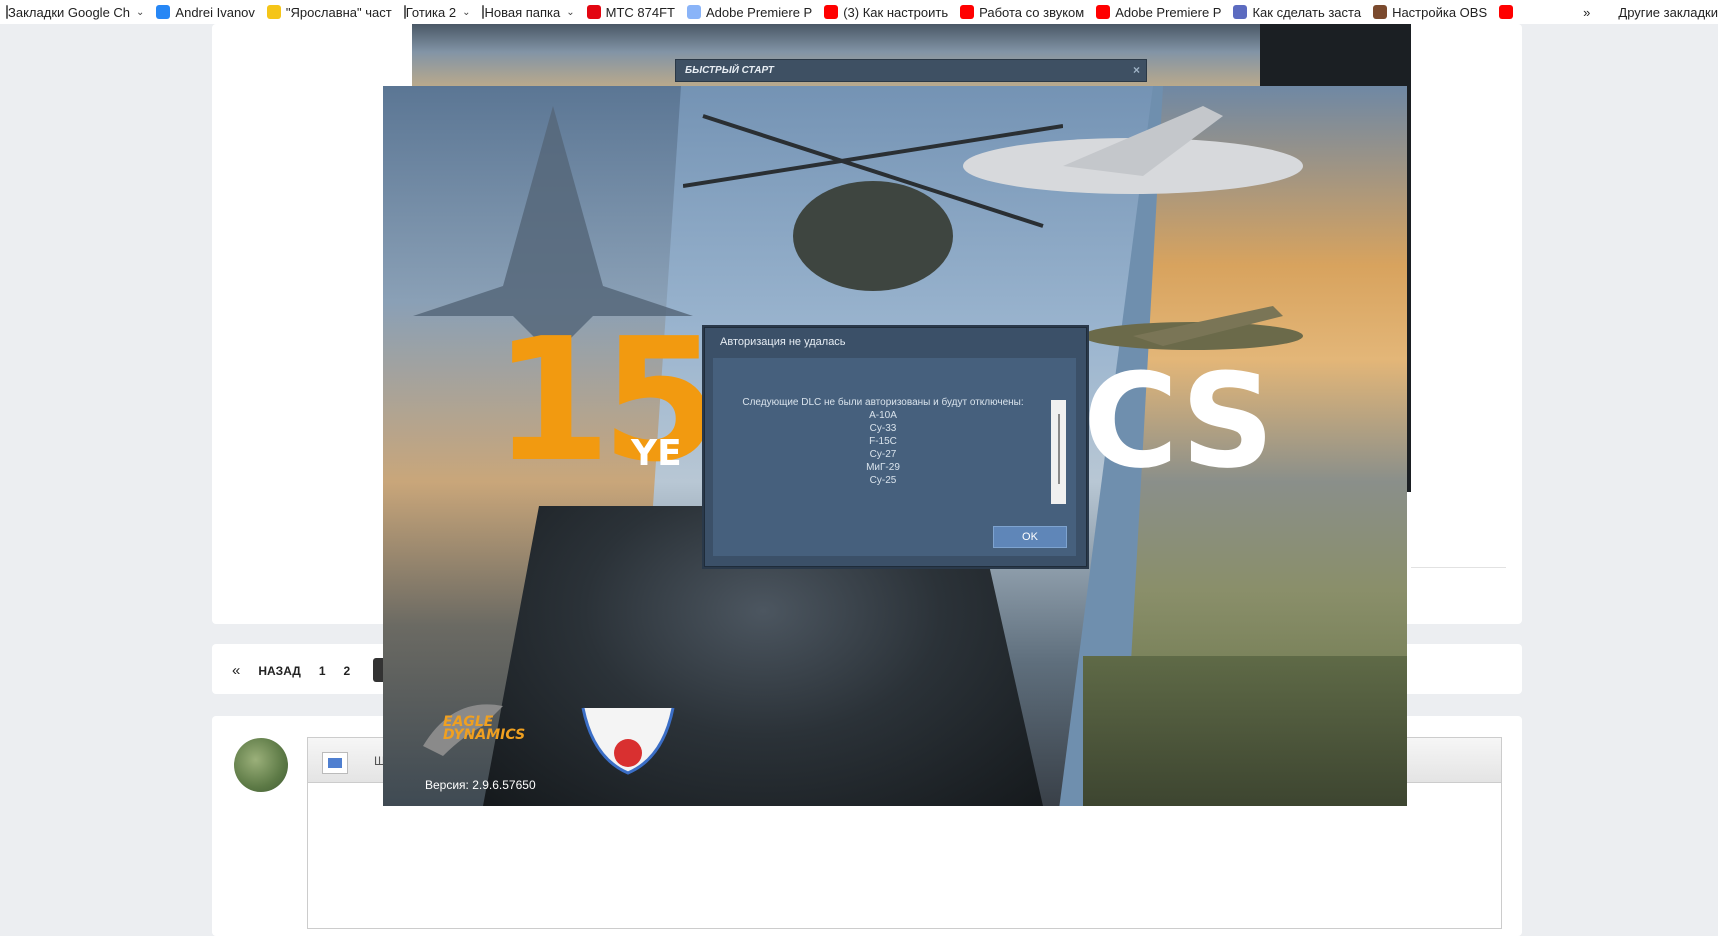  I want to click on bookmark-item: МТС 874FT, so click(631, 12).